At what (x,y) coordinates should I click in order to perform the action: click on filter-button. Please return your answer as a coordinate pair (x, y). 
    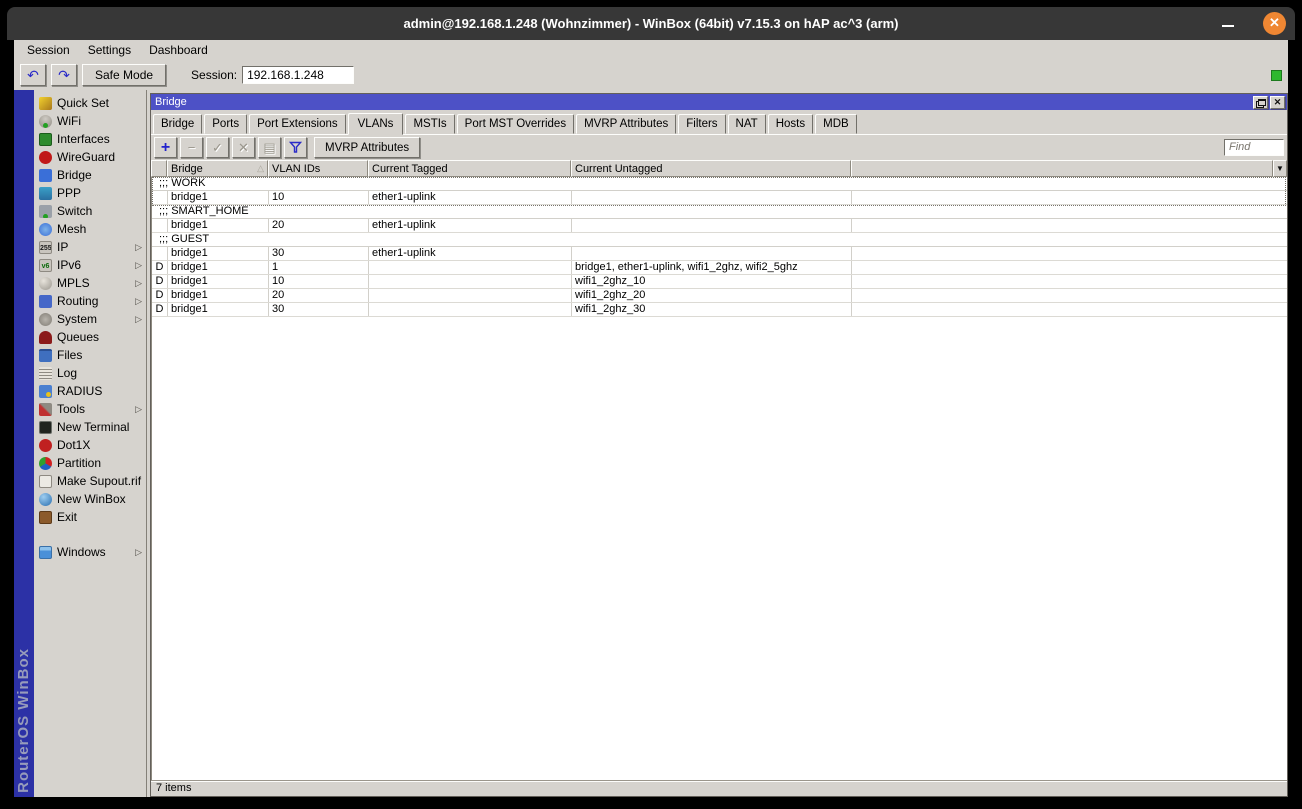
    Looking at the image, I should click on (295, 147).